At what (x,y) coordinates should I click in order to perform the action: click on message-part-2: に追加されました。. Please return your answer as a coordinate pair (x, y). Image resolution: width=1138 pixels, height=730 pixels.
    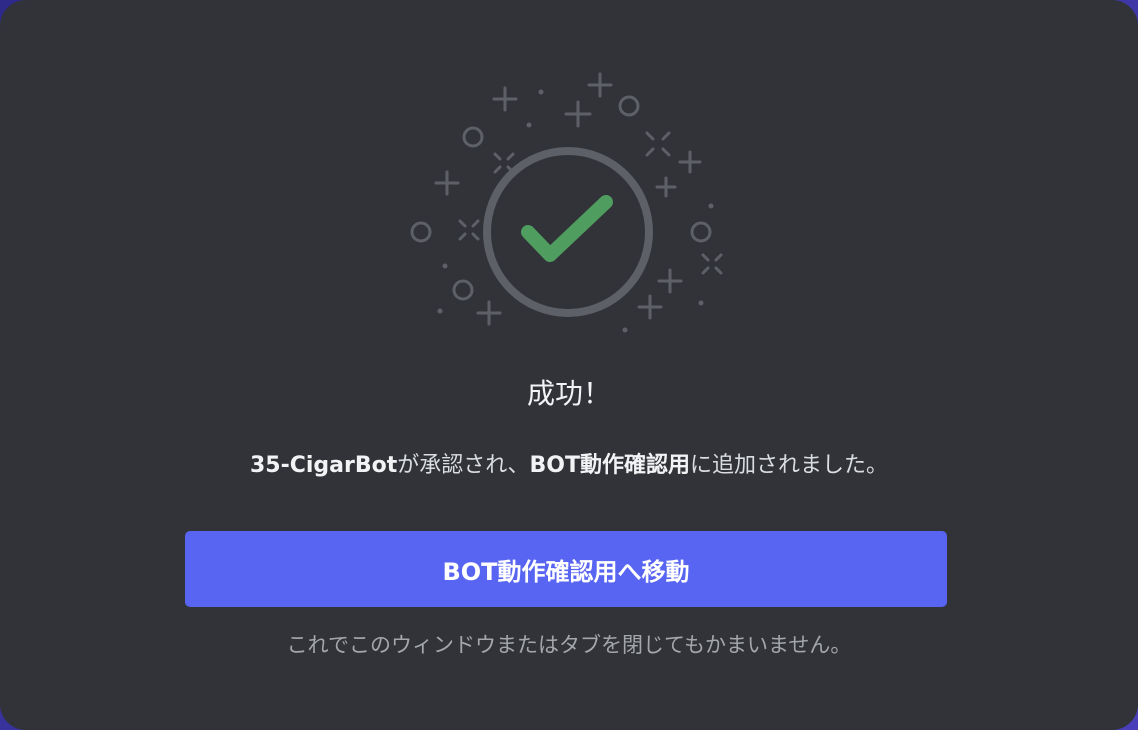
    Looking at the image, I should click on (788, 465).